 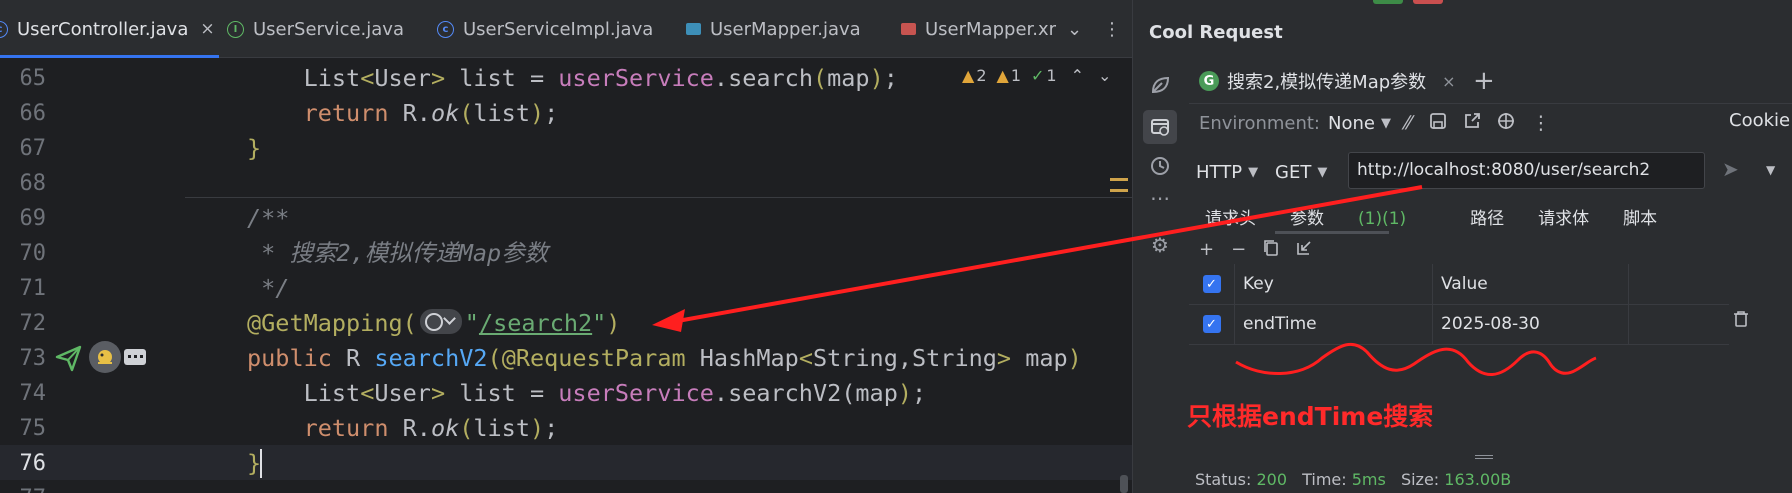 I want to click on param-value: 2025-08-30, so click(x=1531, y=324).